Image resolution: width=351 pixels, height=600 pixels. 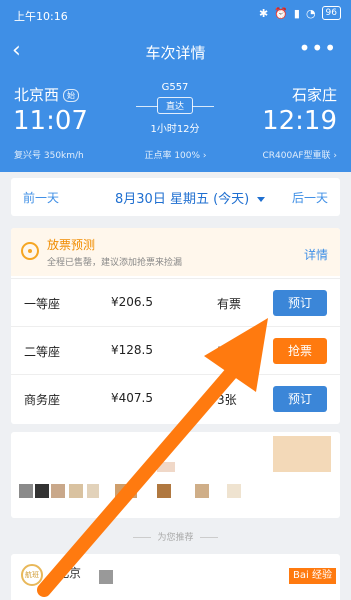 What do you see at coordinates (236, 355) in the screenshot?
I see `arrow-head` at bounding box center [236, 355].